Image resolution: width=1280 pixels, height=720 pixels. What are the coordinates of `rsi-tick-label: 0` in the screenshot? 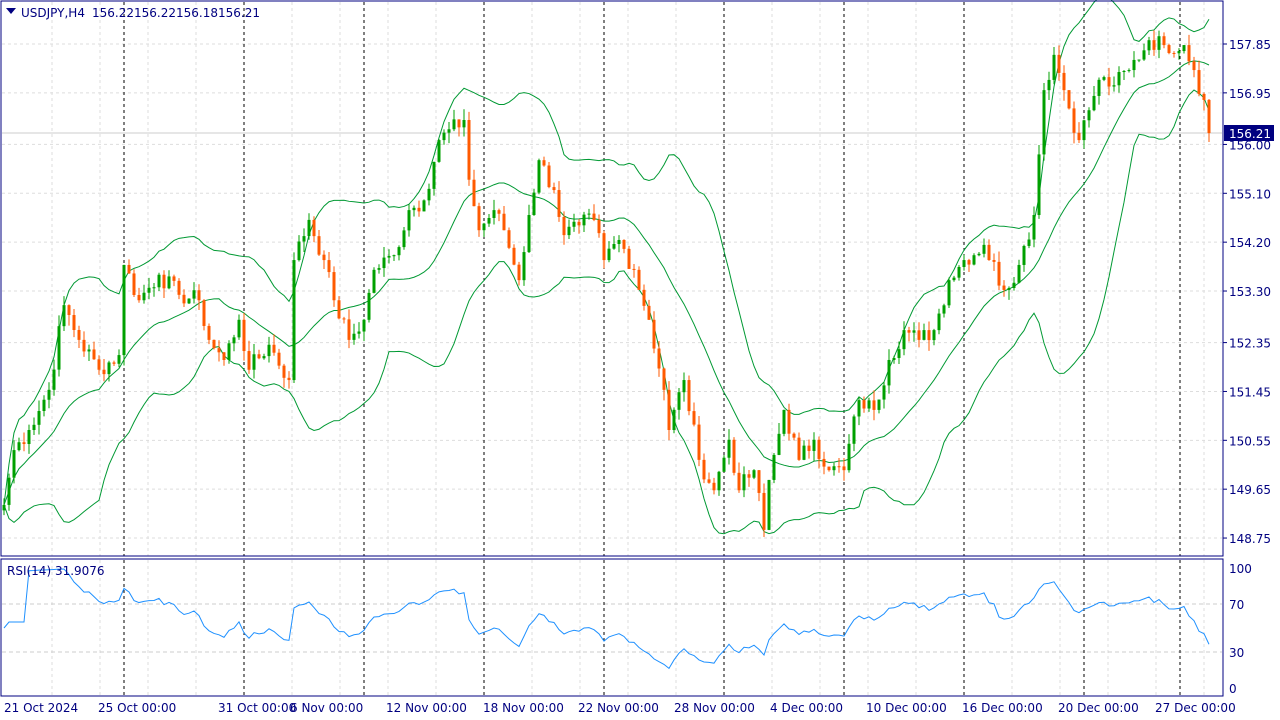 It's located at (1233, 689).